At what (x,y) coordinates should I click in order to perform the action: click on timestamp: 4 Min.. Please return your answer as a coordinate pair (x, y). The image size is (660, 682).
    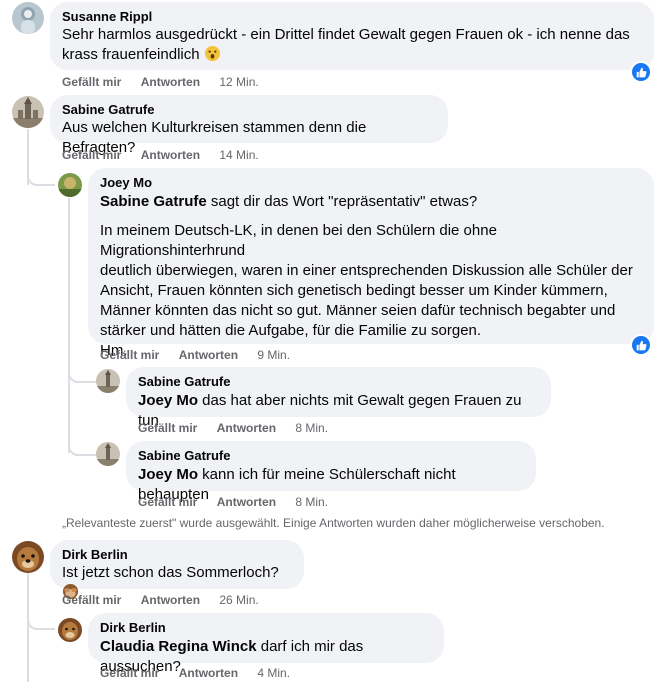
    Looking at the image, I should click on (273, 673).